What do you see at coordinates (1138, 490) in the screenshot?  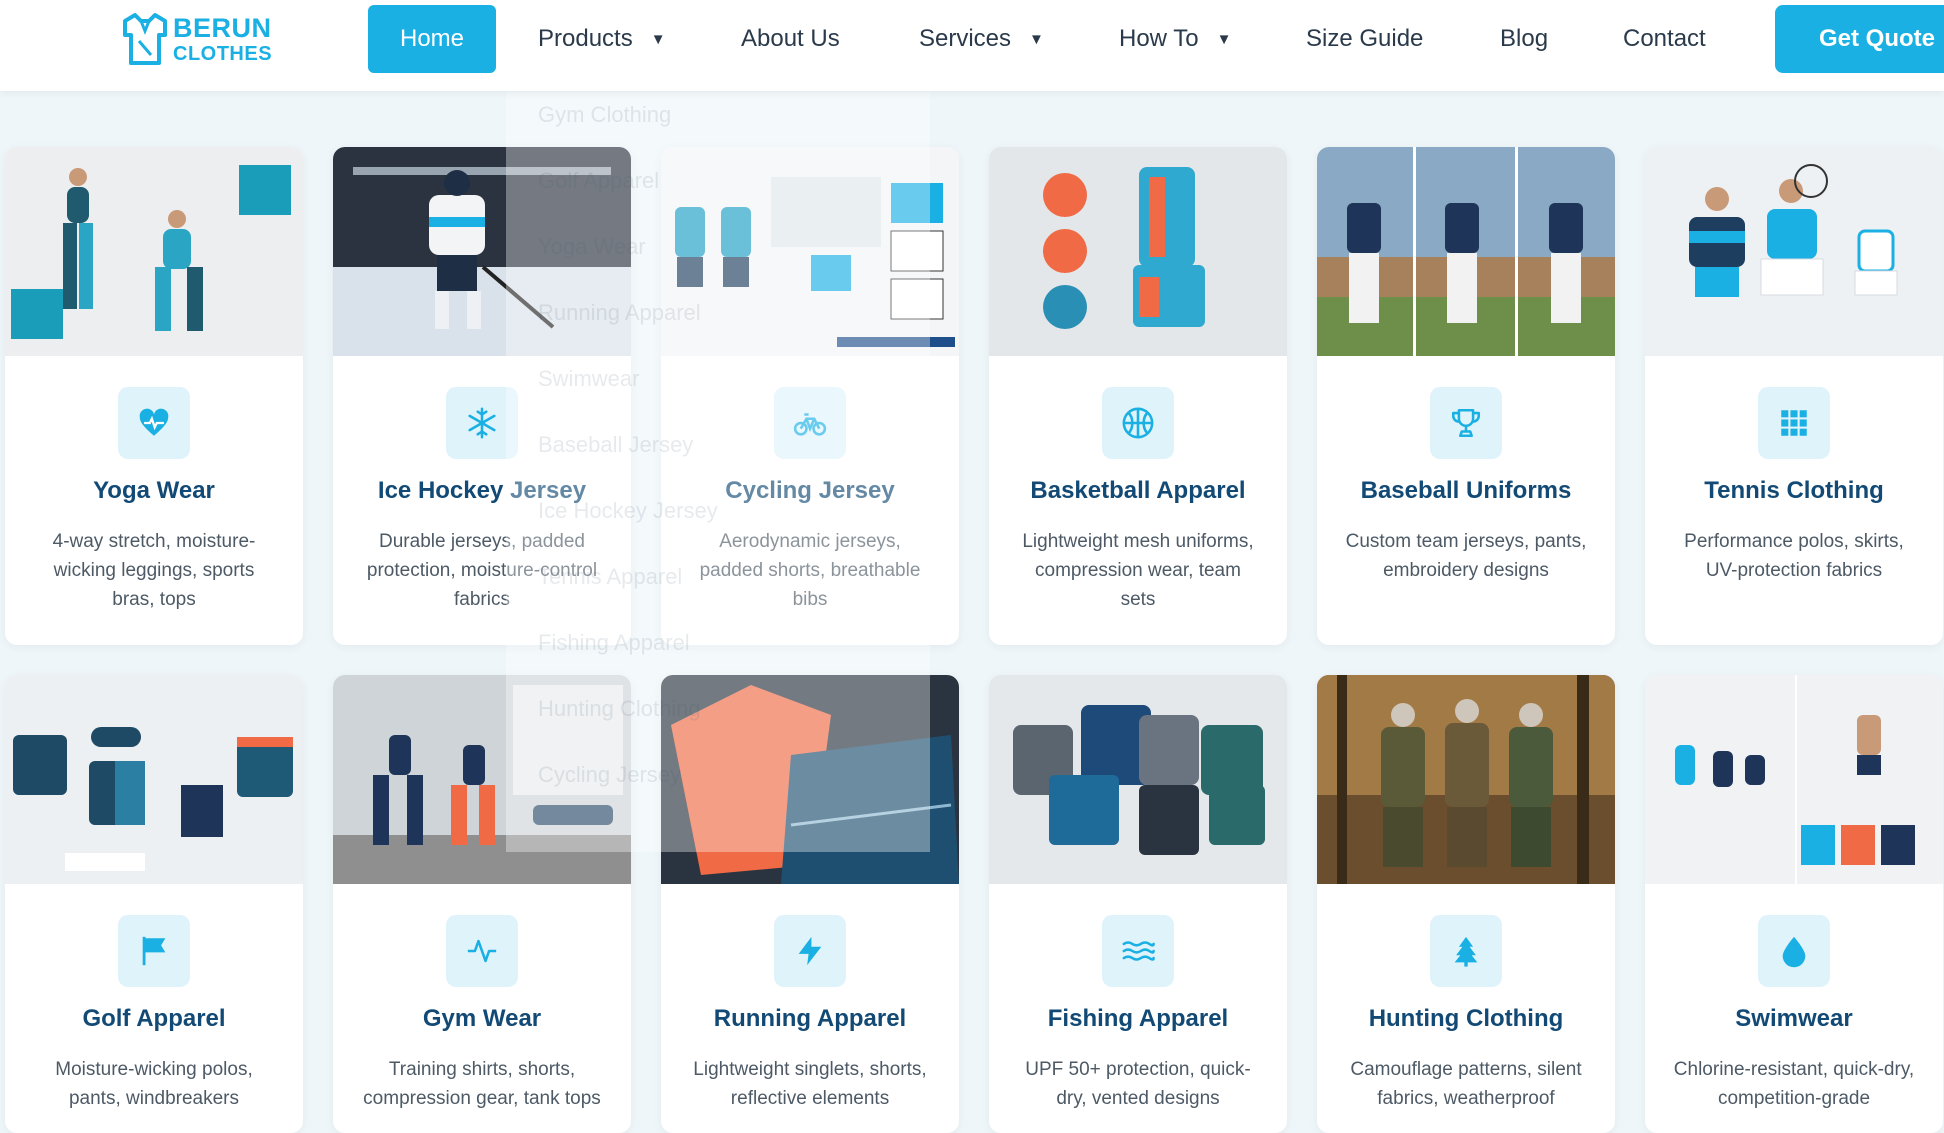 I see `card-title: Basketball Apparel` at bounding box center [1138, 490].